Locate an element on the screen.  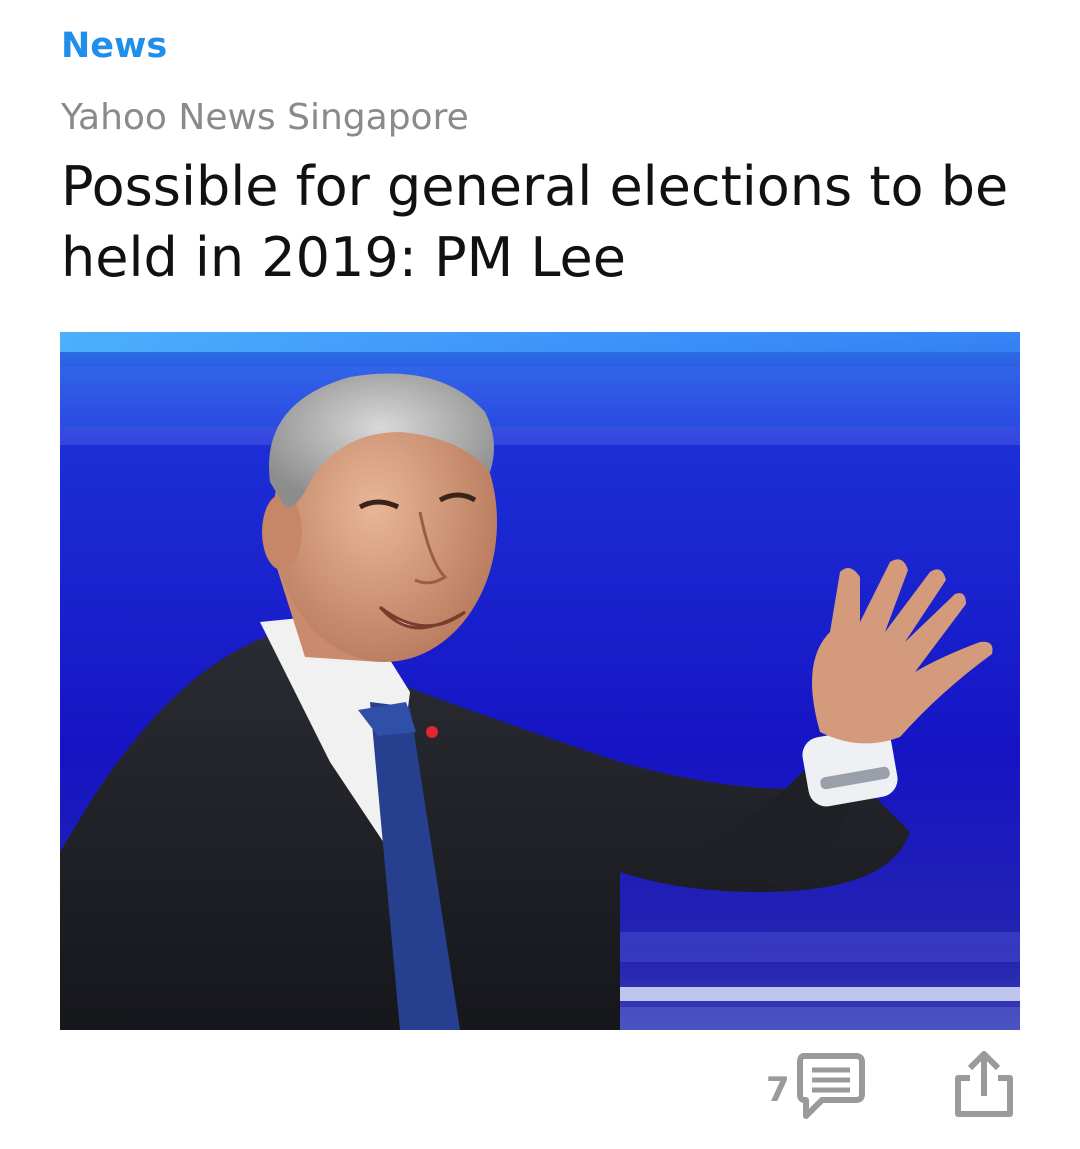
source-name: Yahoo News Singapore is located at coordinates (265, 117).